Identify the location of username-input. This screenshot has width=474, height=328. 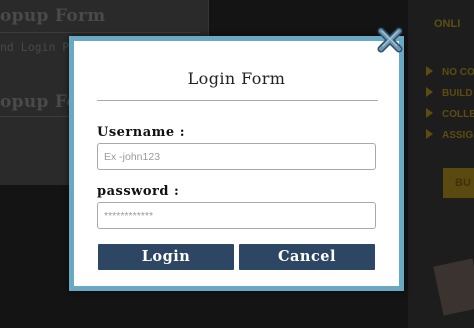
(236, 156).